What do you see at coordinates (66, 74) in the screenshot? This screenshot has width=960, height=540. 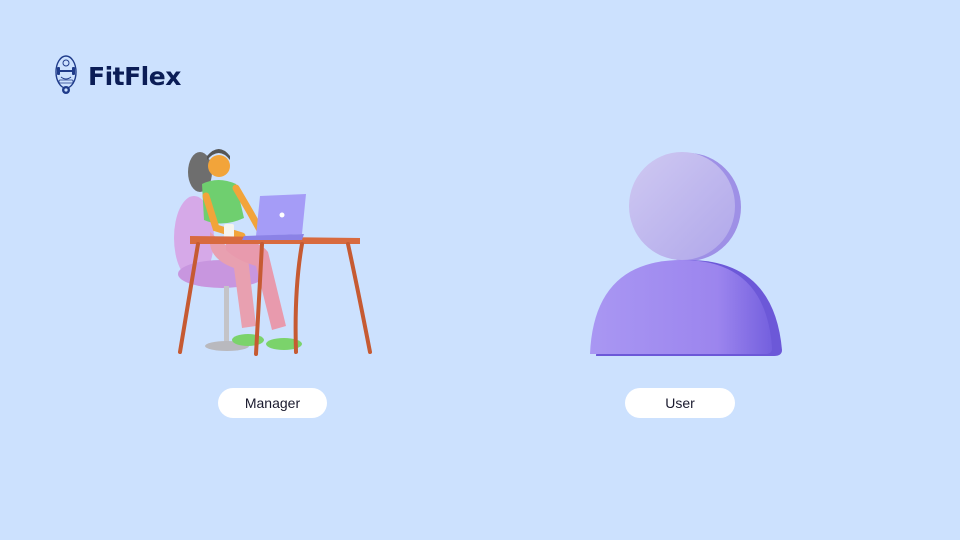 I see `dumbbell-badge-icon` at bounding box center [66, 74].